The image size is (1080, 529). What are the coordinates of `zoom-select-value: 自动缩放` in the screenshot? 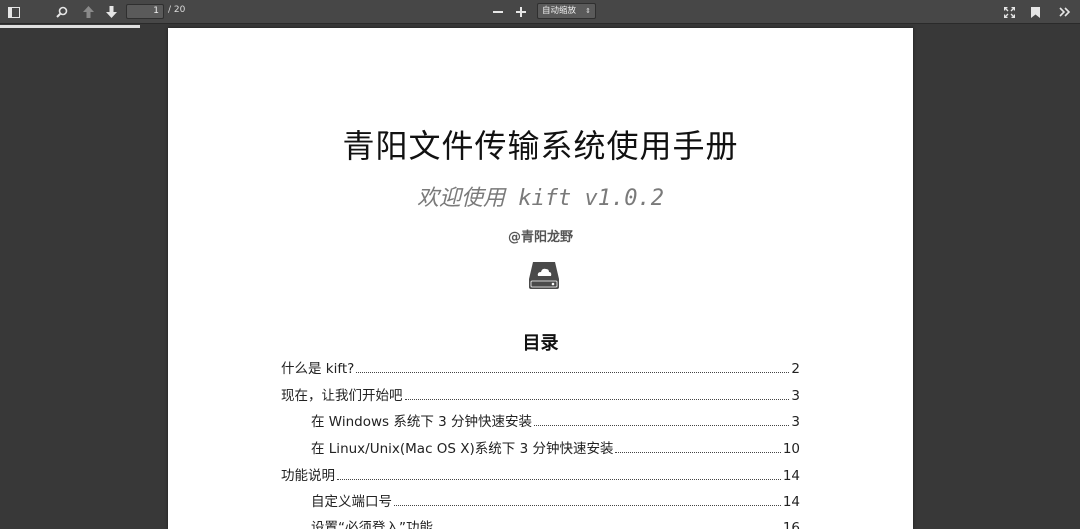 It's located at (559, 11).